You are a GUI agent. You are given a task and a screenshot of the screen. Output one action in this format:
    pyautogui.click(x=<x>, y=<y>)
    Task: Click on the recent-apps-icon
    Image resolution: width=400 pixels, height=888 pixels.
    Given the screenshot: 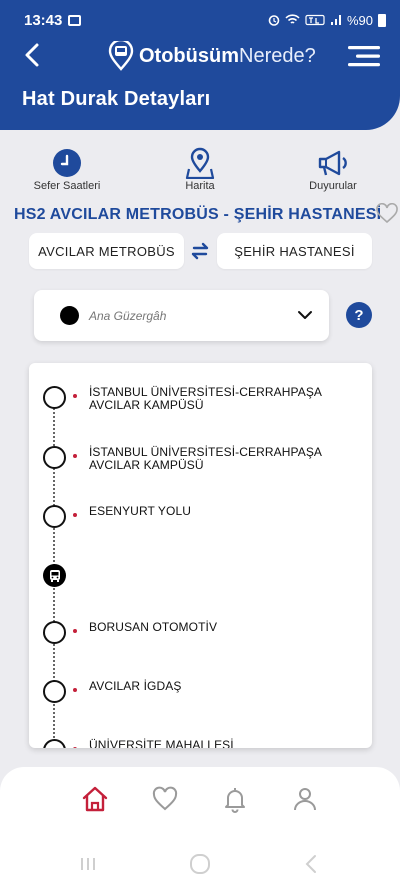 What is the action you would take?
    pyautogui.click(x=88, y=864)
    